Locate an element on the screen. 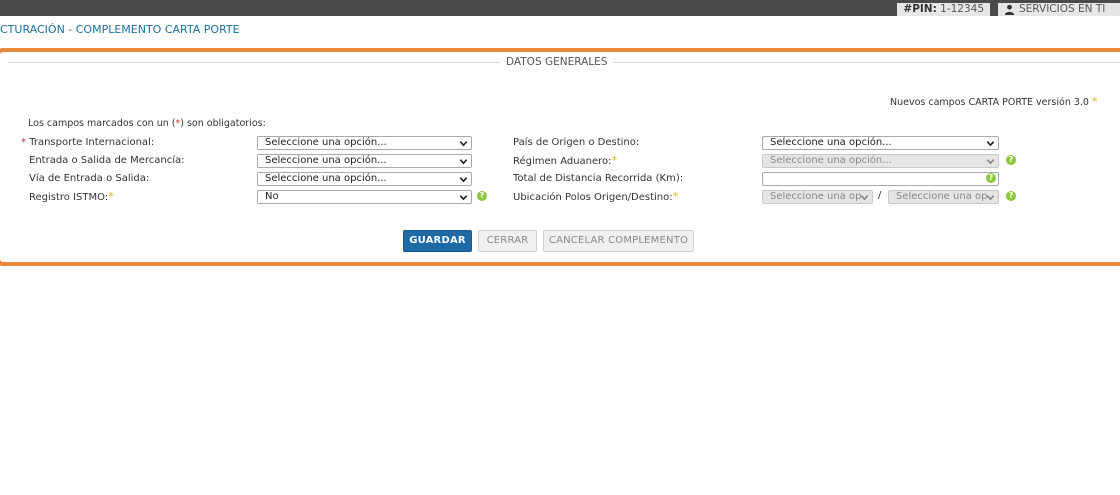 Image resolution: width=1120 pixels, height=495 pixels. mandatory-note-prefix: Los campos marcados con un ( is located at coordinates (102, 123).